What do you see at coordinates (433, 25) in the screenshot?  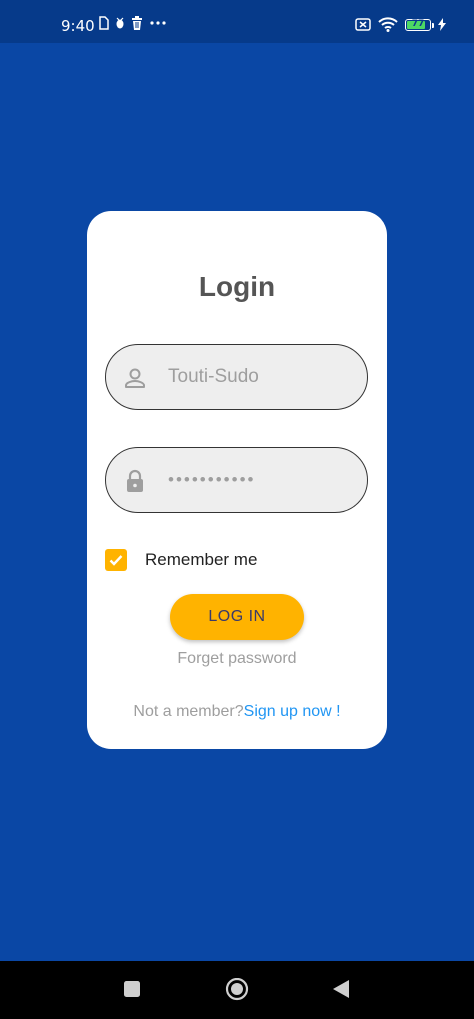 I see `battery-tip` at bounding box center [433, 25].